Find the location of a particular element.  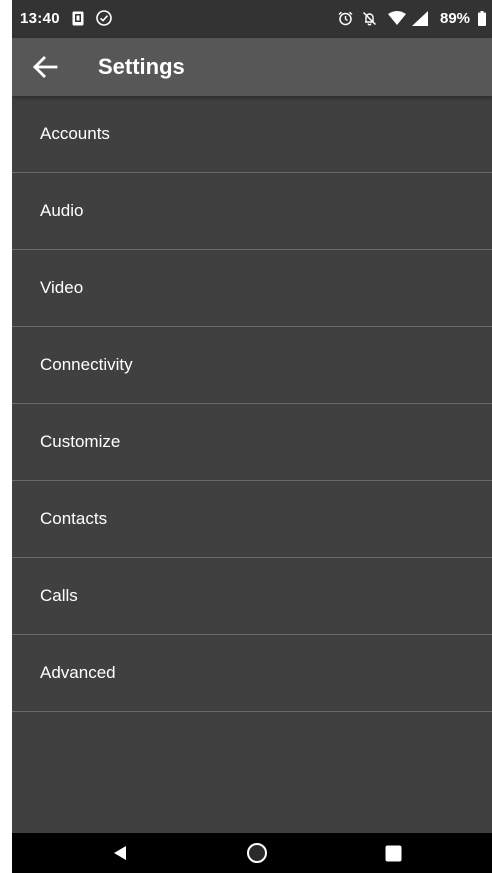

settings-item-label: Video is located at coordinates (62, 287).